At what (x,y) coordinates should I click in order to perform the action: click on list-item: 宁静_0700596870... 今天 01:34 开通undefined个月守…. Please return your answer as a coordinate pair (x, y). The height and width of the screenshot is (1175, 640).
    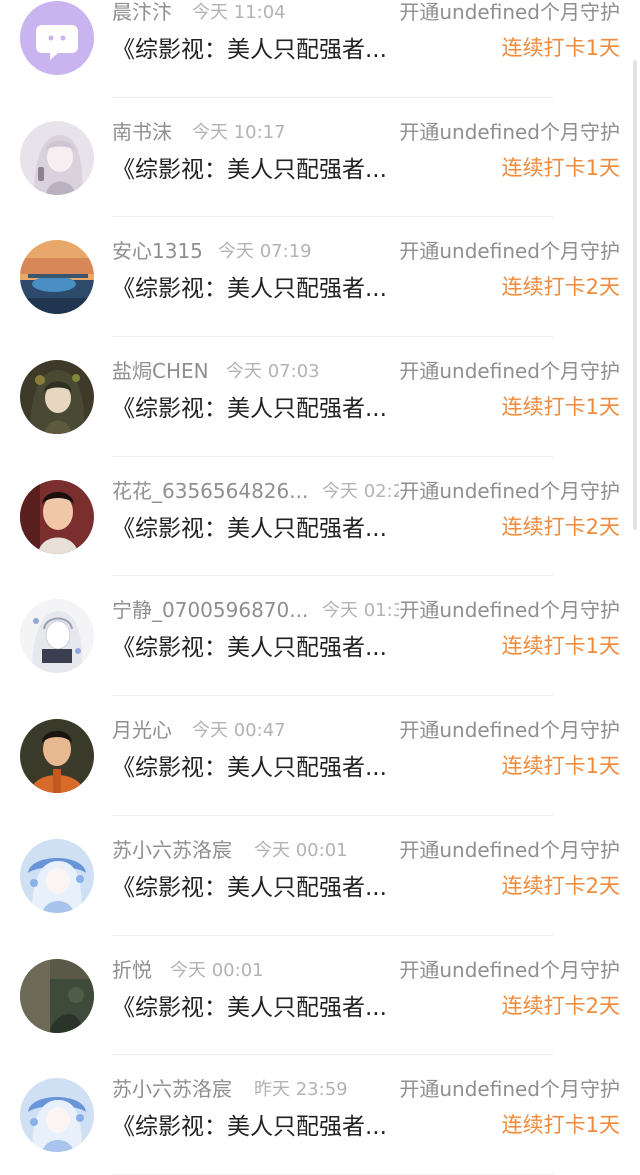
    Looking at the image, I should click on (320, 636).